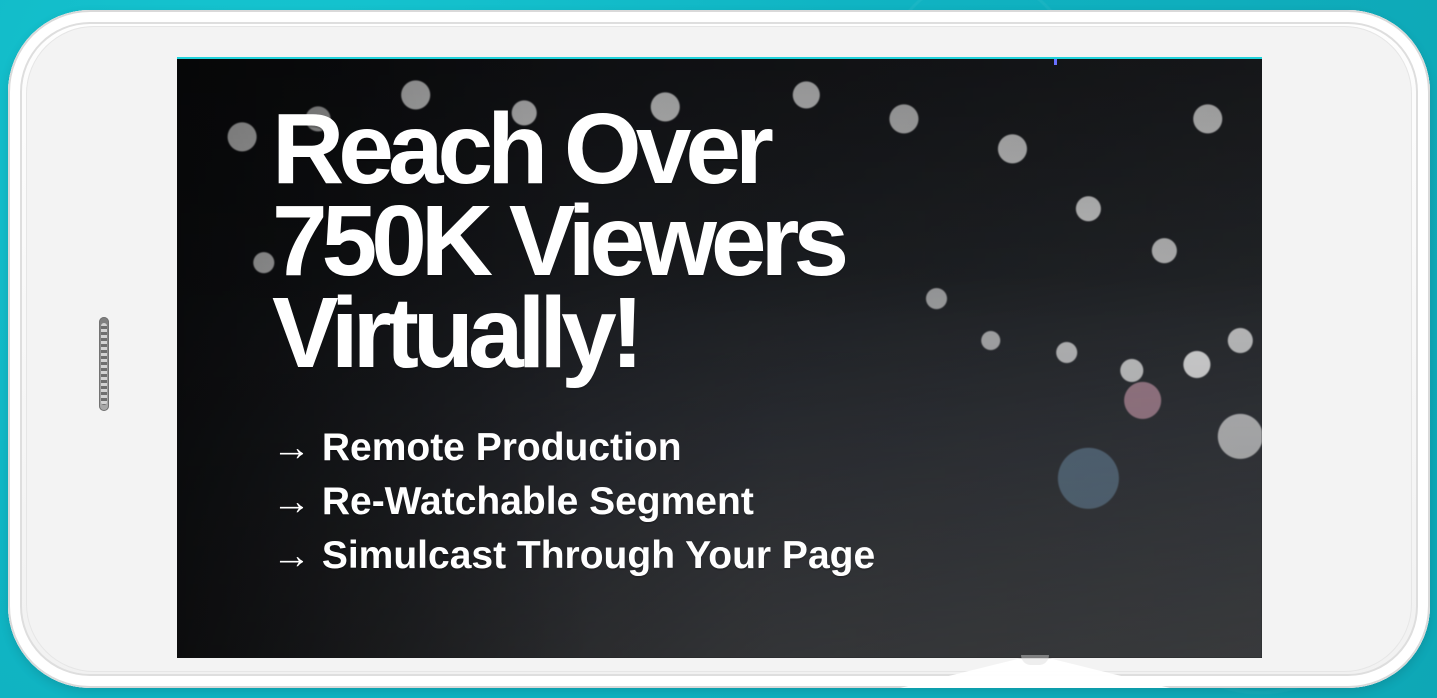 This screenshot has height=698, width=1437. Describe the element at coordinates (1055, 62) in the screenshot. I see `screen-indicator-dot` at that location.